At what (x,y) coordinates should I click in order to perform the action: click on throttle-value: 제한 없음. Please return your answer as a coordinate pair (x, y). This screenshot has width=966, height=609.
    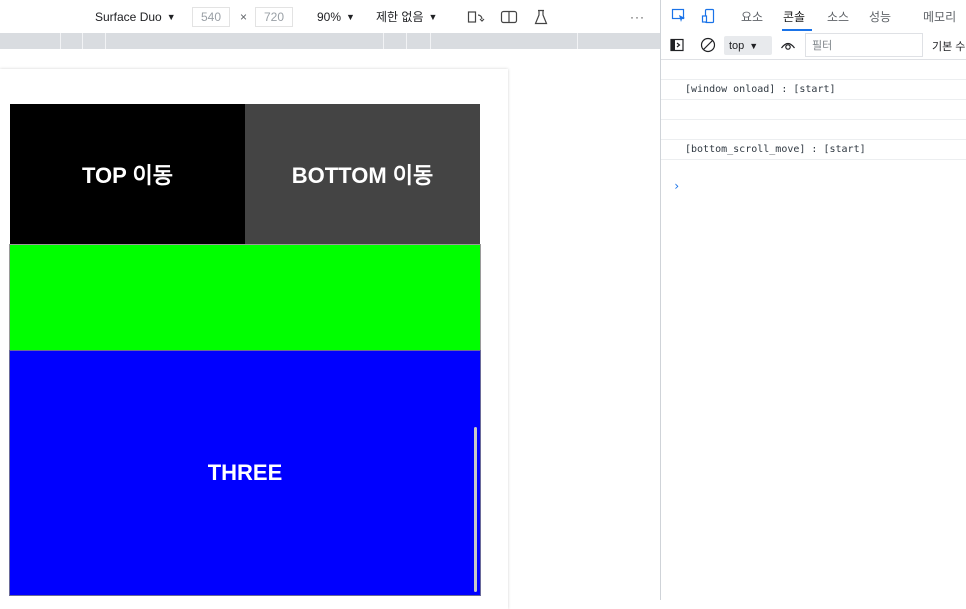
    Looking at the image, I should click on (400, 17).